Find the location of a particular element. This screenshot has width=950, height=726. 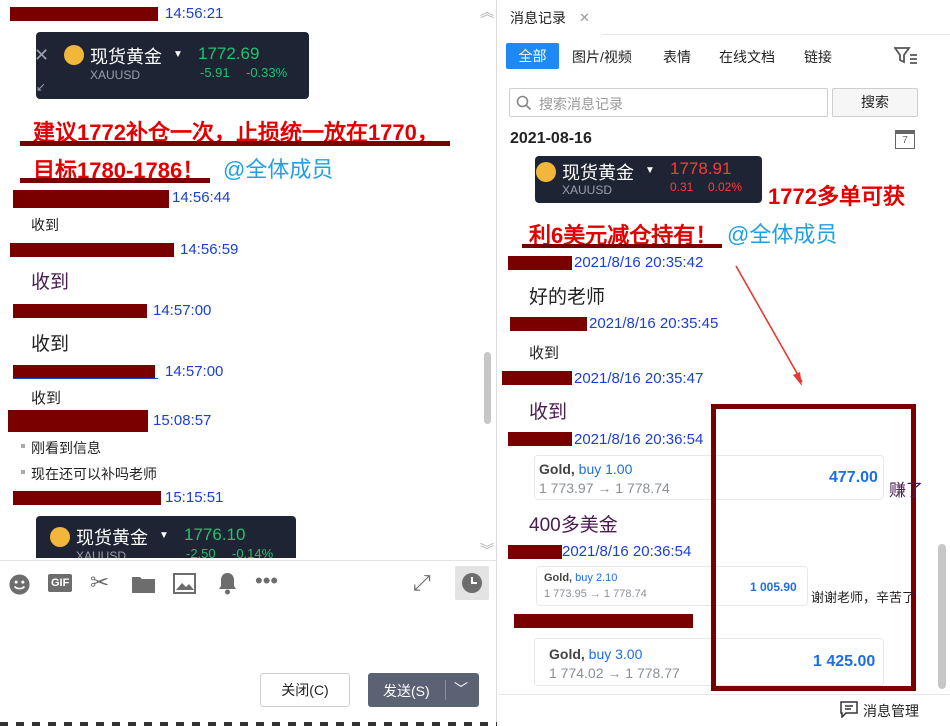

chip-clip: 现货黄金 ▼ 1776.10 XAUUSD -2.50 -0.14% is located at coordinates (166, 537).